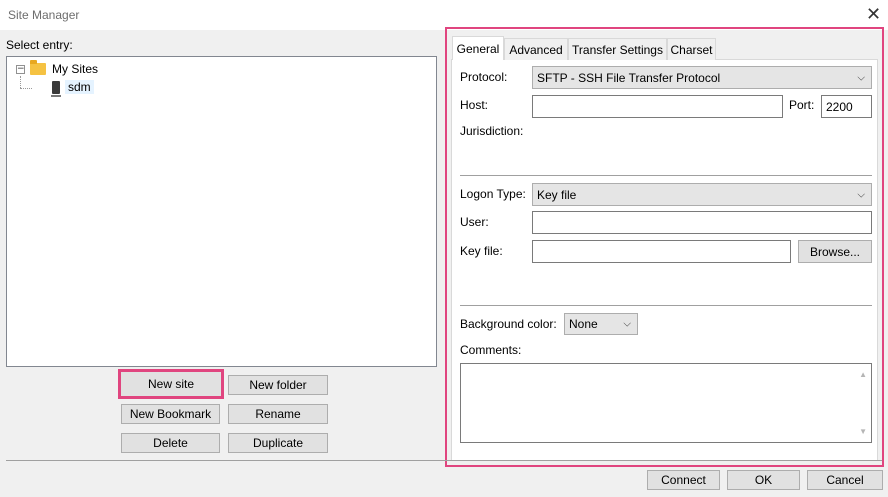  What do you see at coordinates (702, 222) in the screenshot?
I see `user-input` at bounding box center [702, 222].